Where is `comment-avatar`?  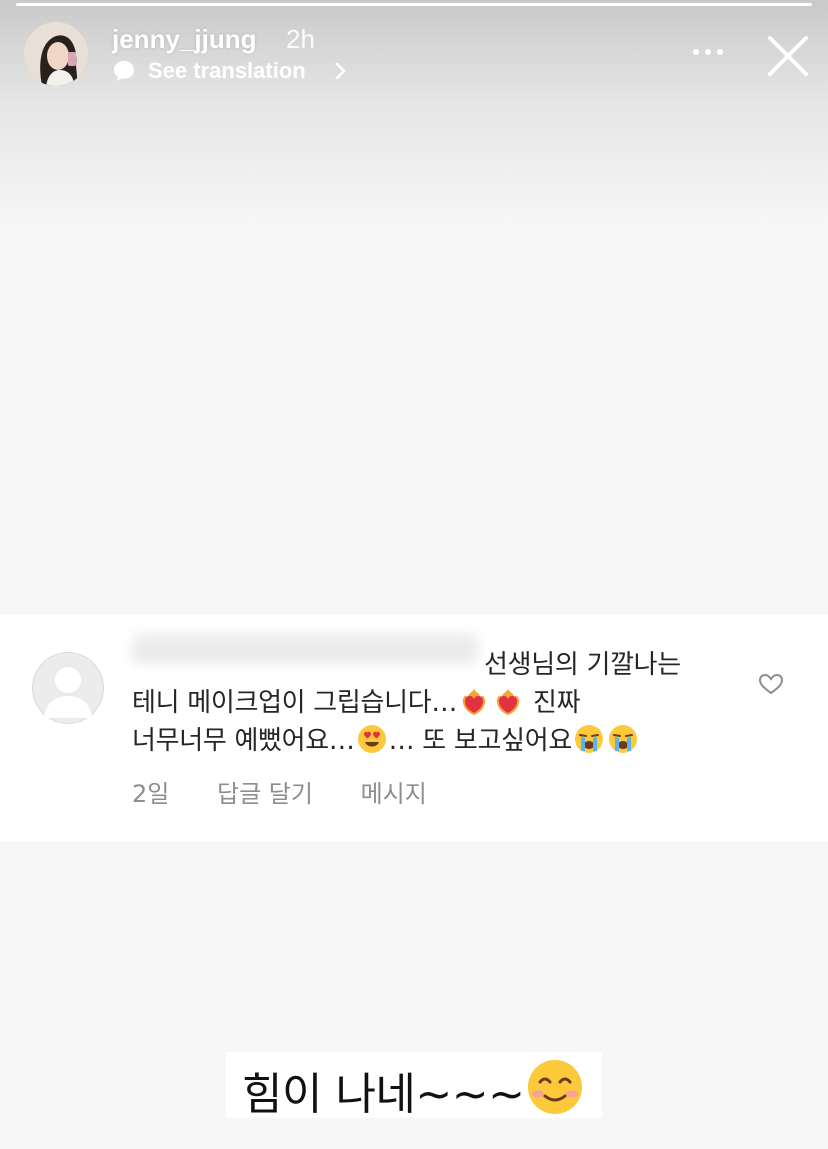
comment-avatar is located at coordinates (68, 688).